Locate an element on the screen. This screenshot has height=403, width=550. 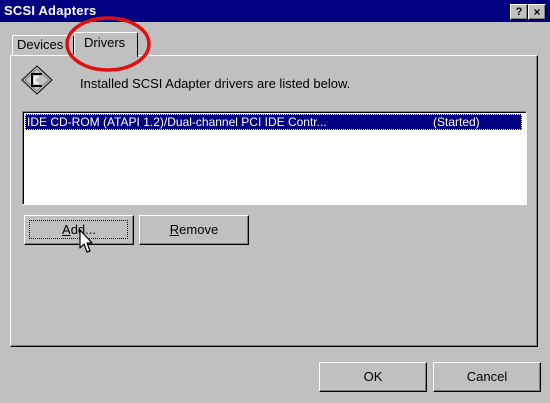
remove-button: Remove is located at coordinates (194, 230).